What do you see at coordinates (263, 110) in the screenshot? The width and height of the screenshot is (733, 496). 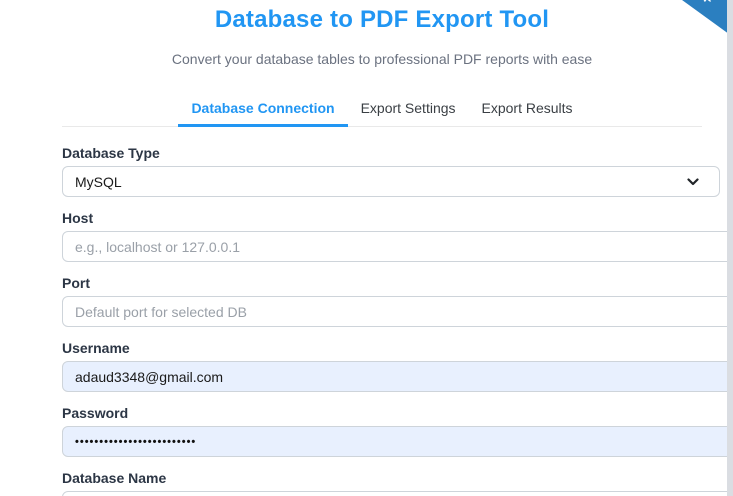 I see `tab-database-connection: Database Connection` at bounding box center [263, 110].